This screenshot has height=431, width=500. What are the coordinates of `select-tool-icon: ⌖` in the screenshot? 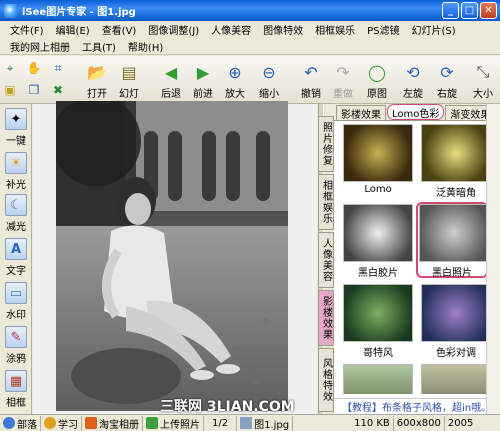 It's located at (10, 68).